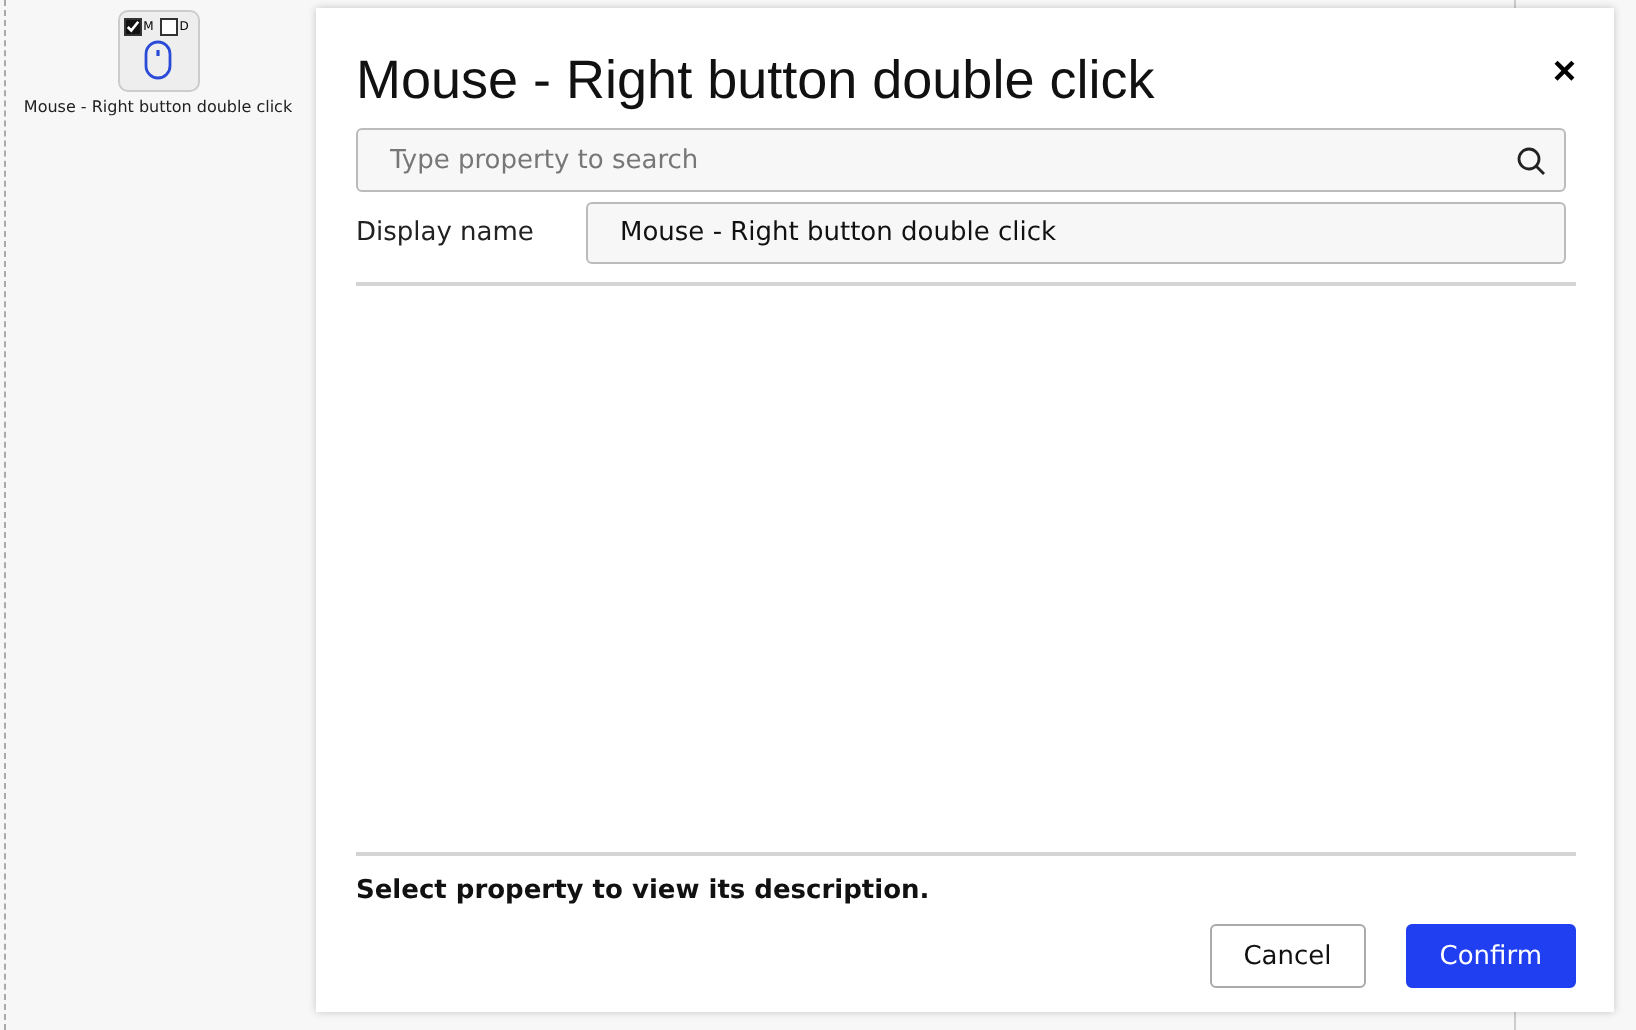  I want to click on node-label: Mouse - Right button double click, so click(158, 107).